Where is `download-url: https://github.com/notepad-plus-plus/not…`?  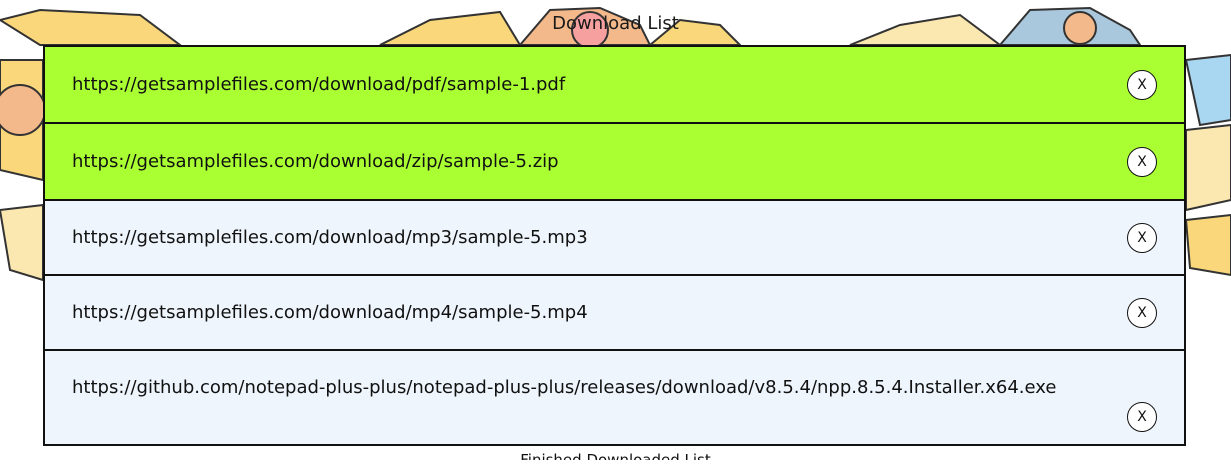 download-url: https://github.com/notepad-plus-plus/not… is located at coordinates (564, 387).